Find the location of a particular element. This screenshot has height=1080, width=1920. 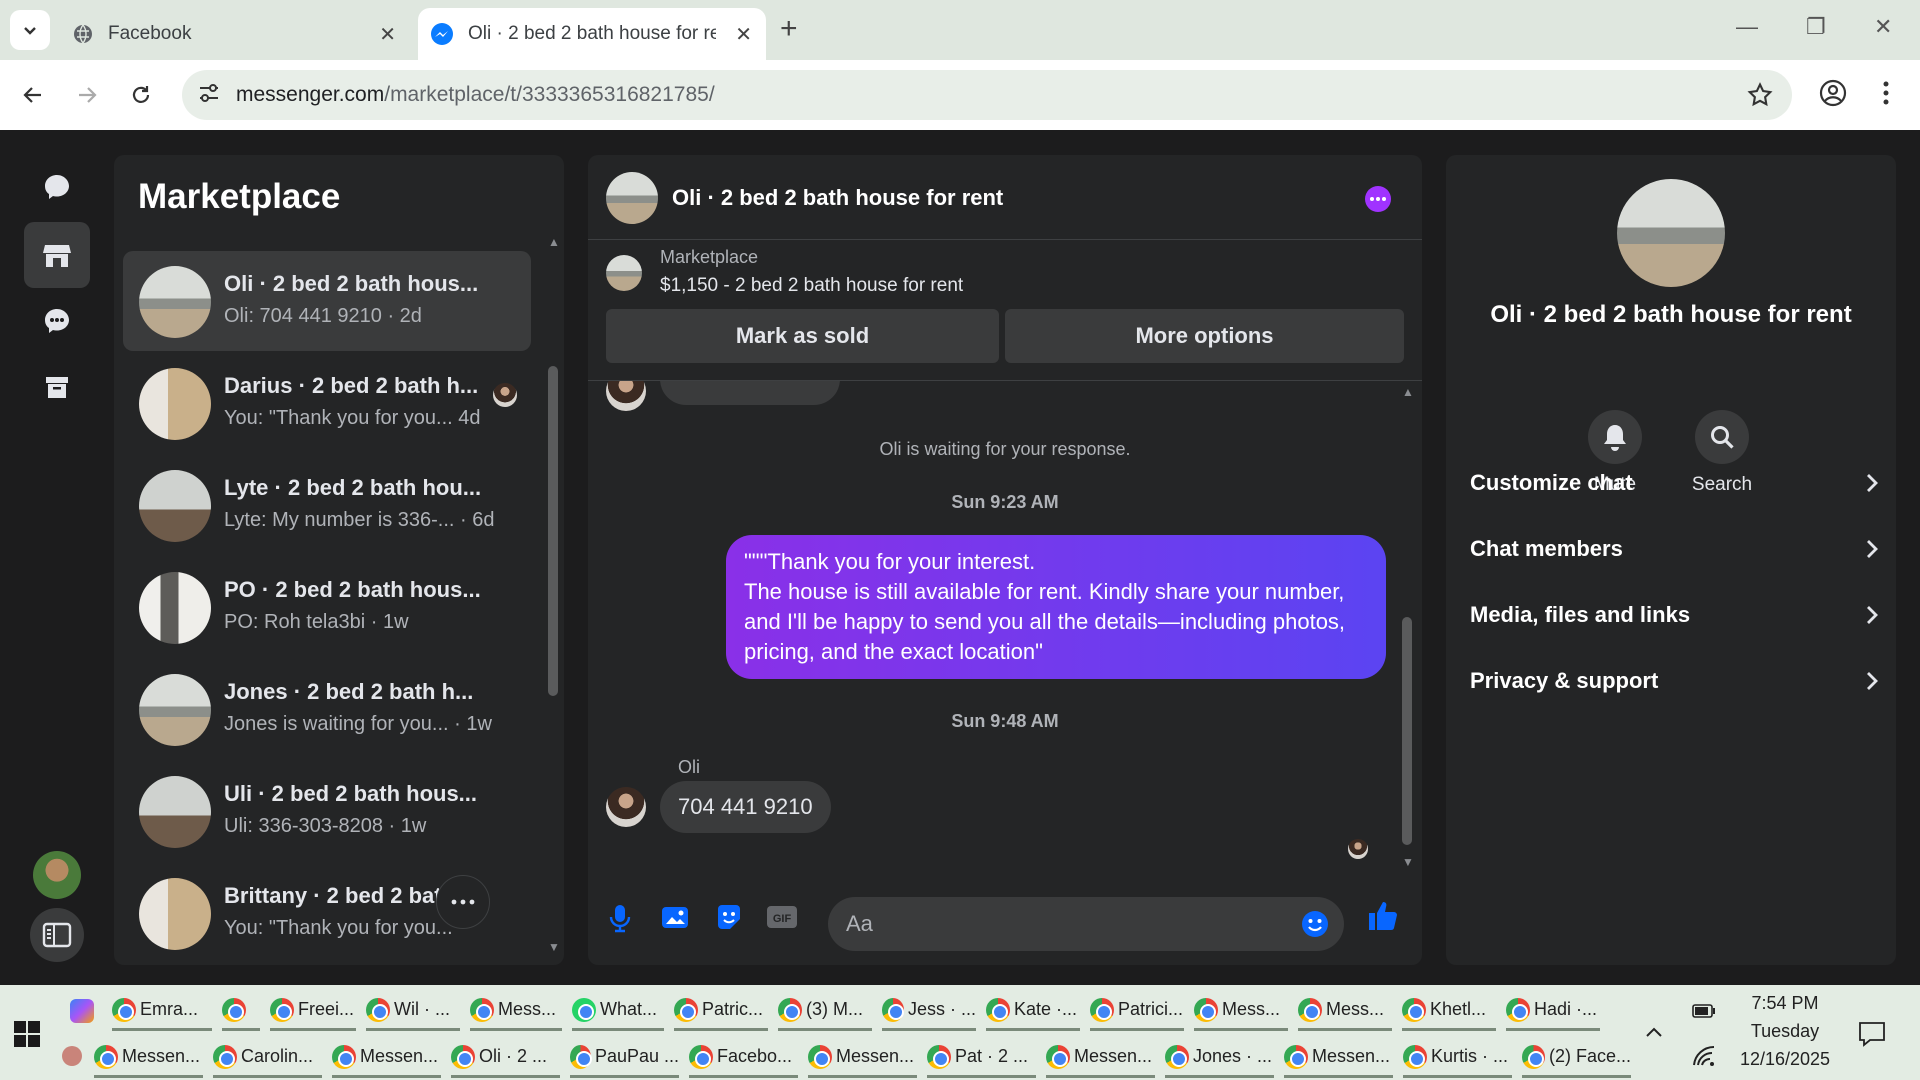

conversation-more-button is located at coordinates (463, 902).